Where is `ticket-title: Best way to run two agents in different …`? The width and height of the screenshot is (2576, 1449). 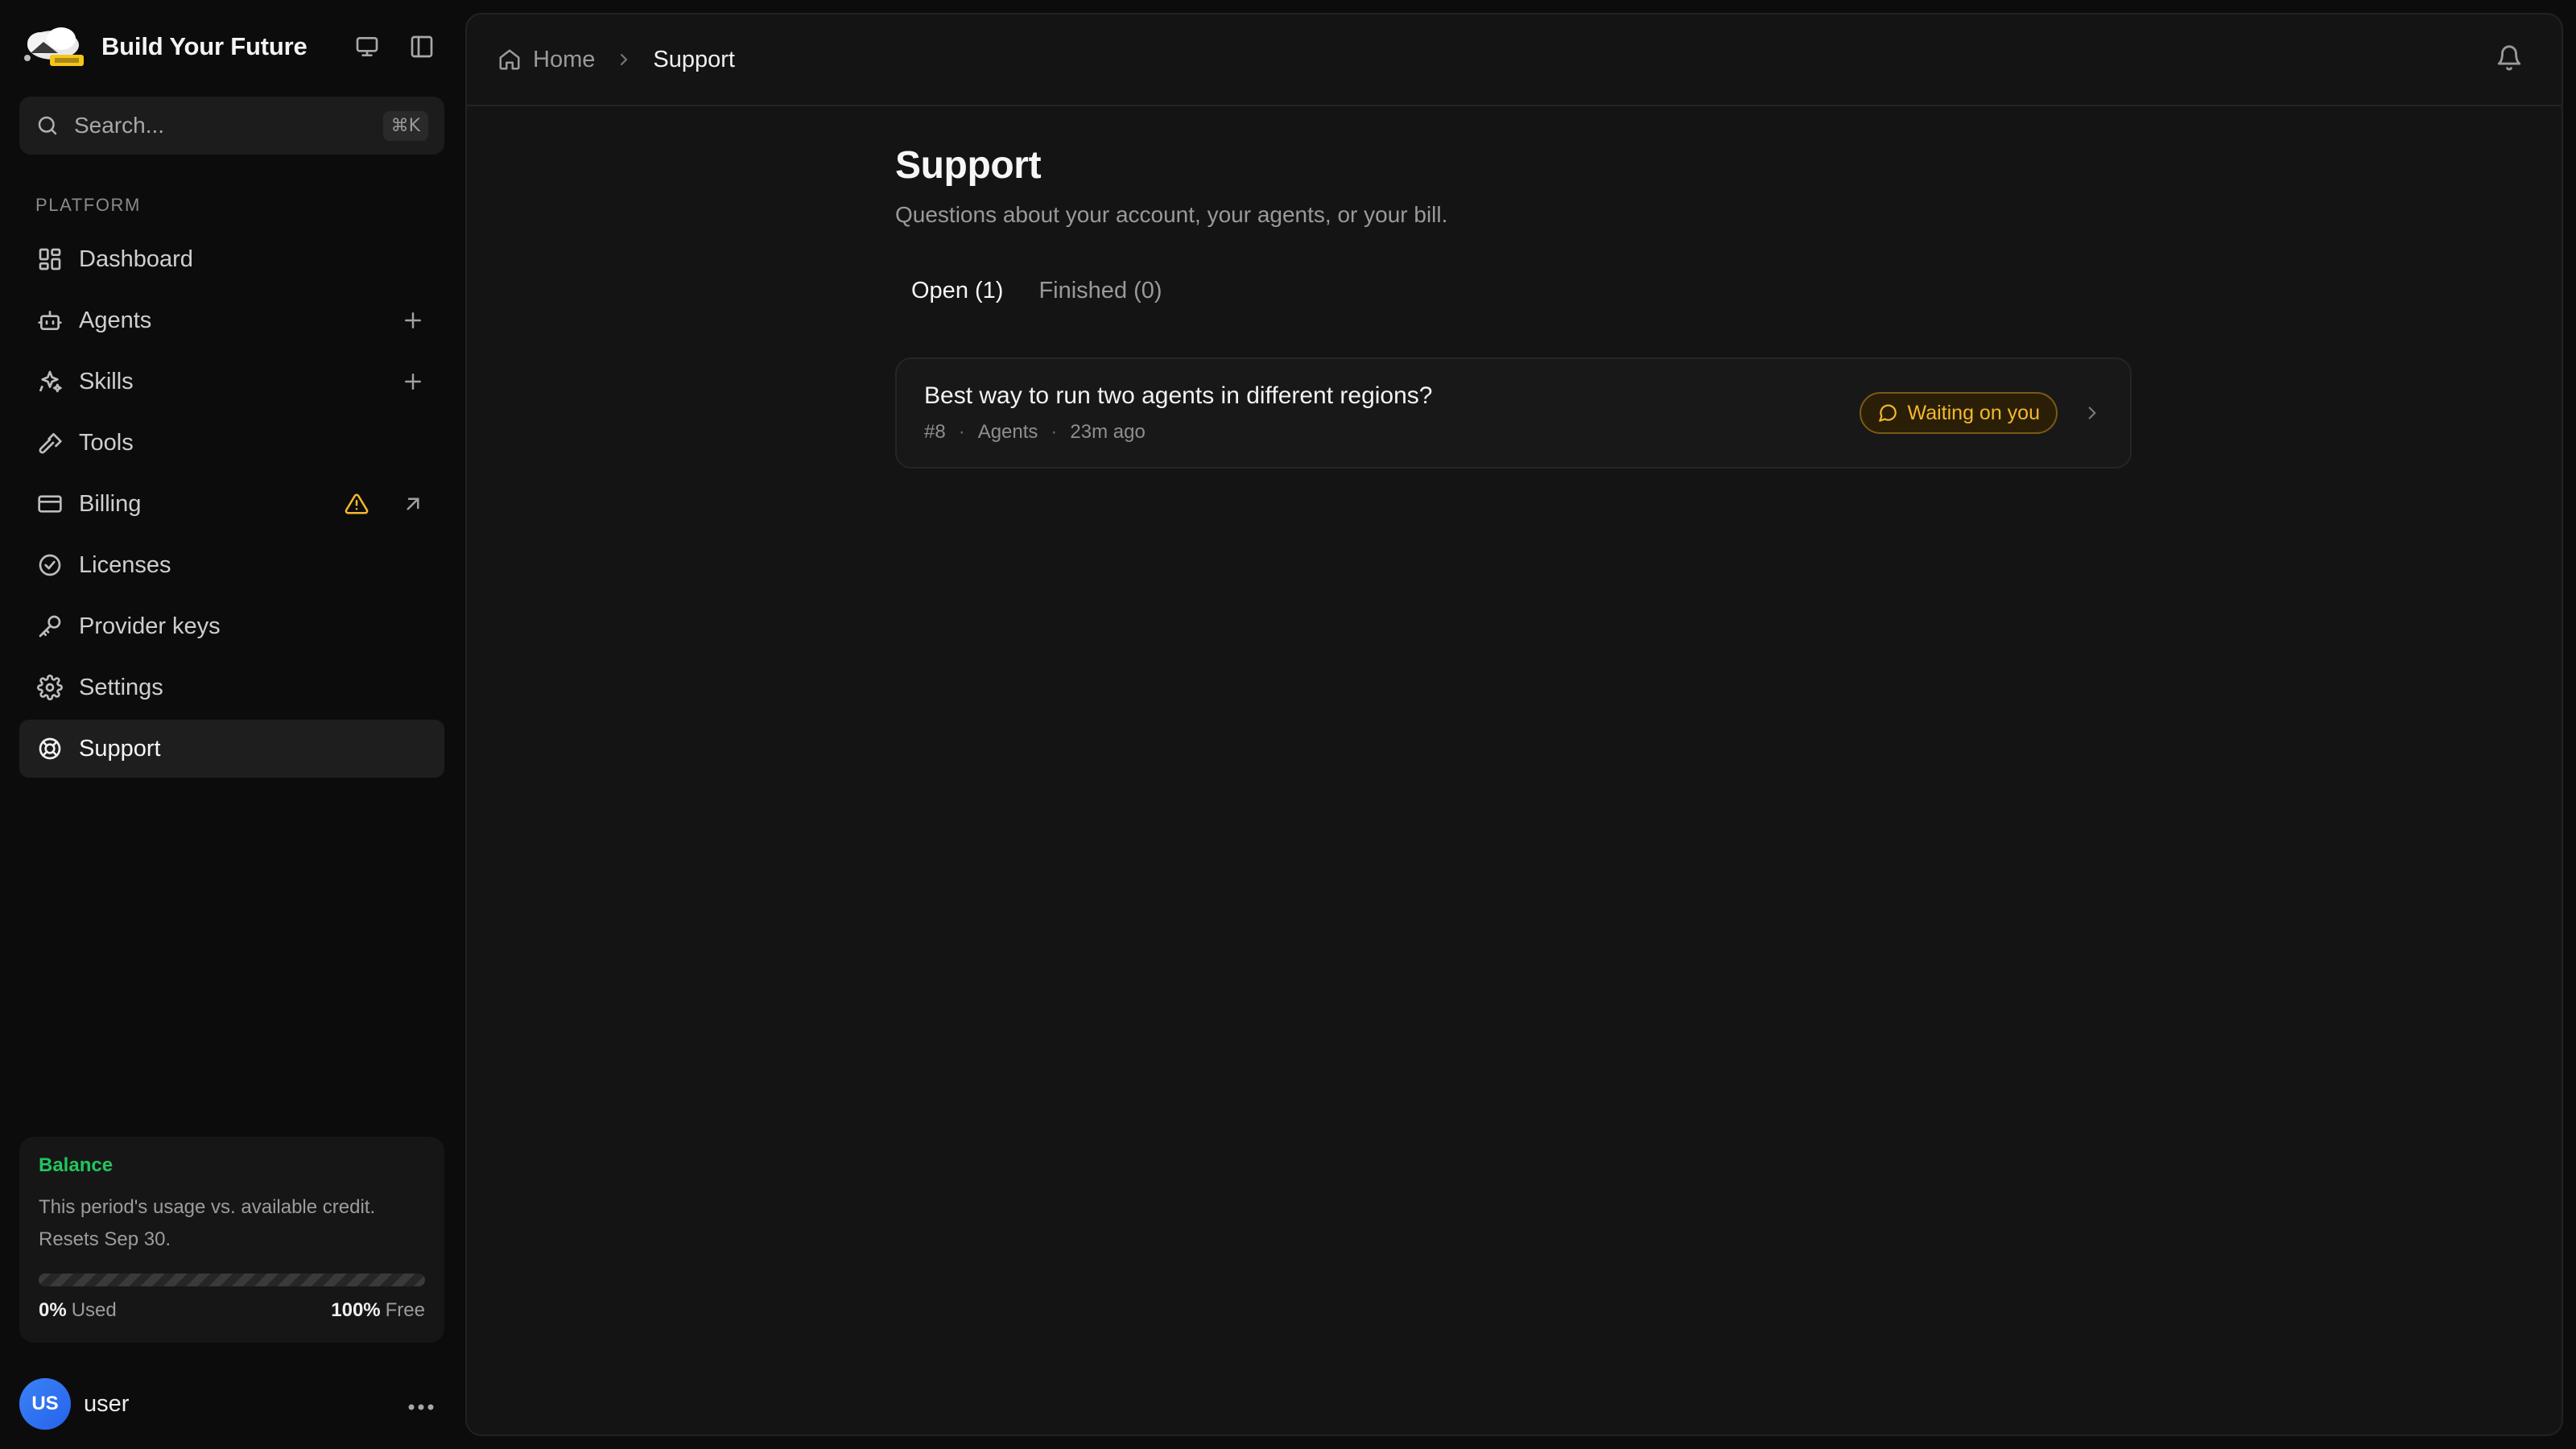 ticket-title: Best way to run two agents in different … is located at coordinates (1178, 395).